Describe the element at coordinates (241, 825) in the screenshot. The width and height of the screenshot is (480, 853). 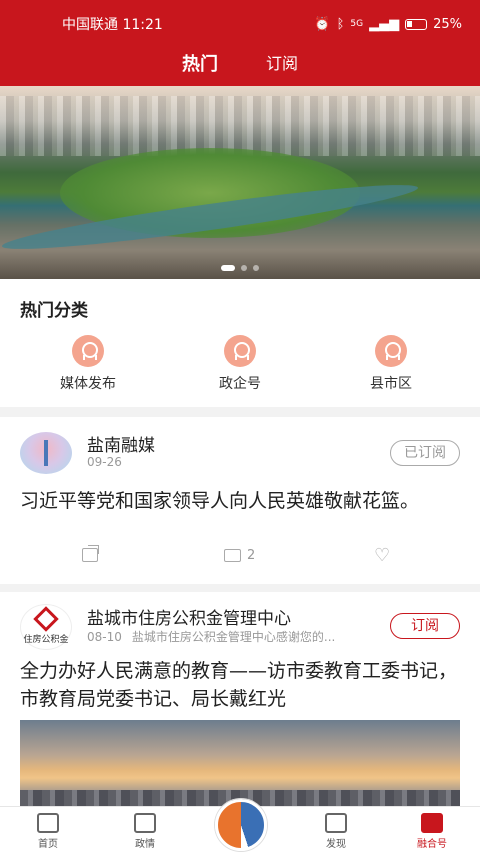
I see `center-logo-button` at that location.